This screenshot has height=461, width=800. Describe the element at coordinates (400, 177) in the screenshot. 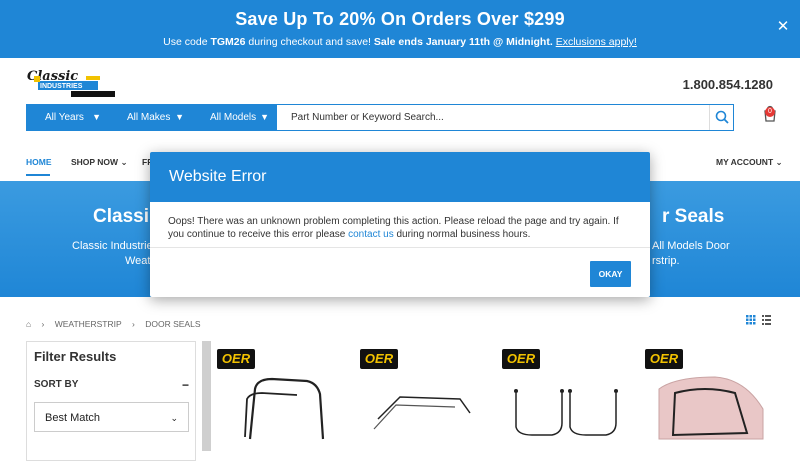

I see `modal-title: Website Error` at that location.